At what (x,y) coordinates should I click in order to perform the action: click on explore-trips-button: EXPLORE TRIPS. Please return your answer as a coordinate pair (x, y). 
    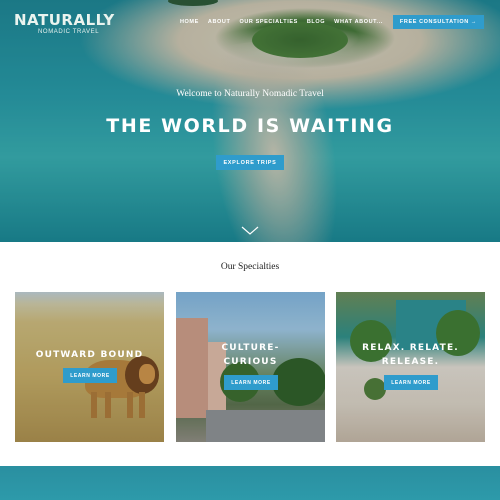
    Looking at the image, I should click on (250, 162).